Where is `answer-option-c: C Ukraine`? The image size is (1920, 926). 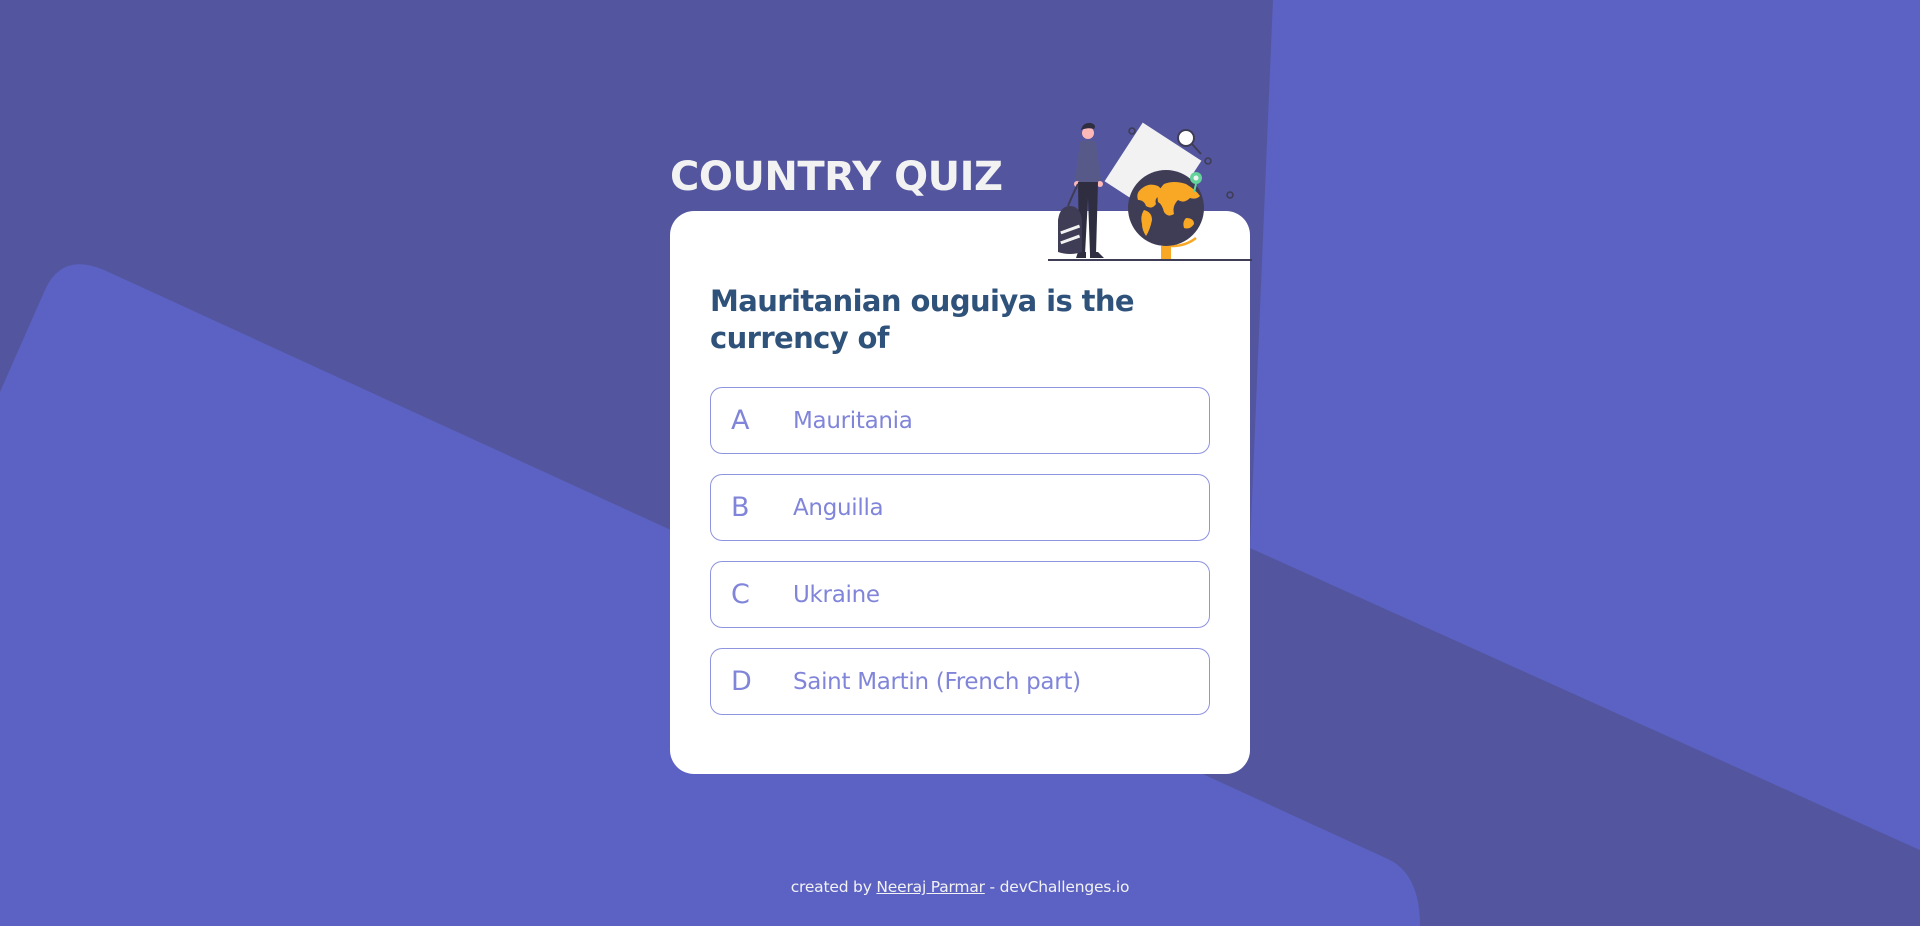 answer-option-c: C Ukraine is located at coordinates (960, 594).